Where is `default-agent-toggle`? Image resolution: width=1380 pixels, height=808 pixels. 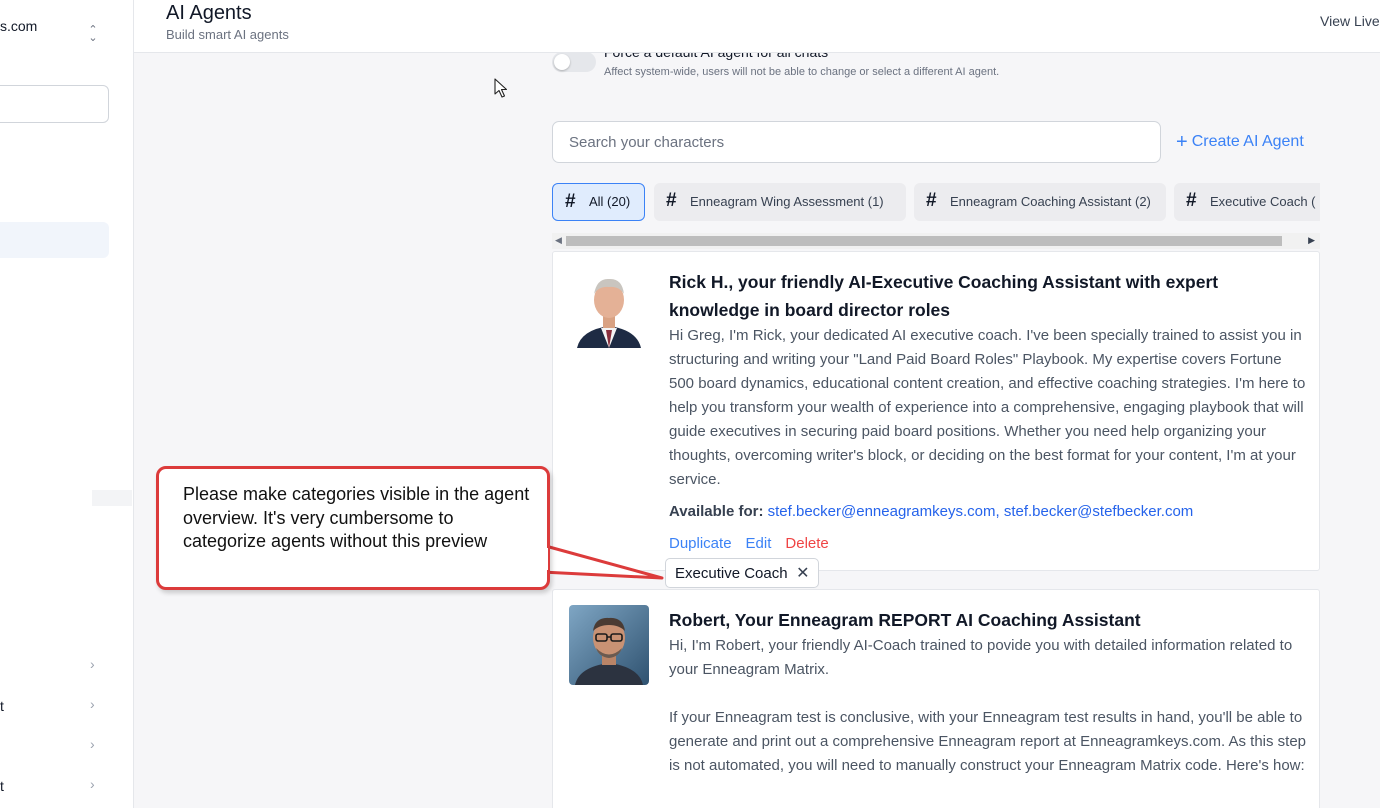 default-agent-toggle is located at coordinates (574, 62).